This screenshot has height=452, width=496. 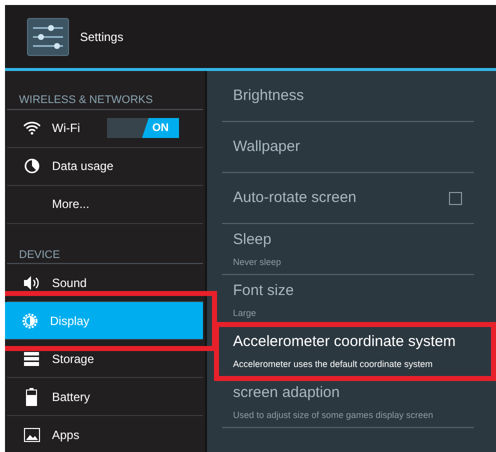 I want to click on section-heading: DEVICE, so click(x=105, y=255).